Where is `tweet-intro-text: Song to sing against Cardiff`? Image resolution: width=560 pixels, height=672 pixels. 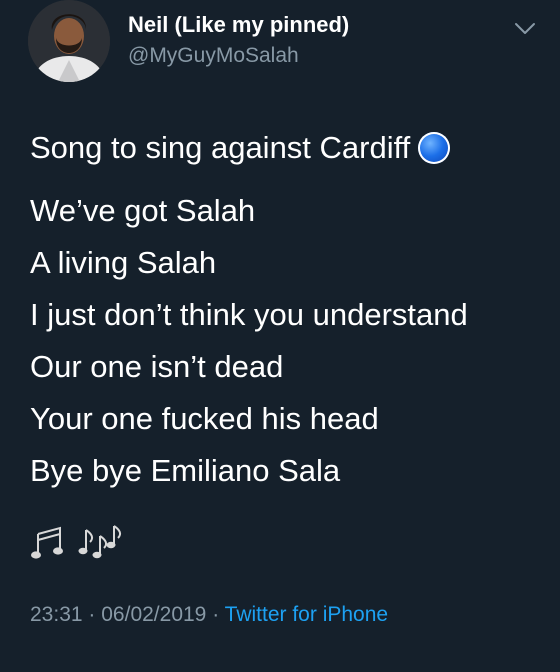 tweet-intro-text: Song to sing against Cardiff is located at coordinates (220, 147).